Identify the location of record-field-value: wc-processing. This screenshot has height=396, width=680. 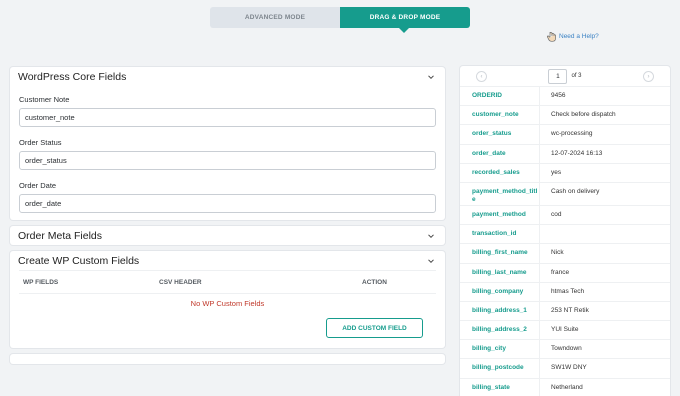
(572, 134).